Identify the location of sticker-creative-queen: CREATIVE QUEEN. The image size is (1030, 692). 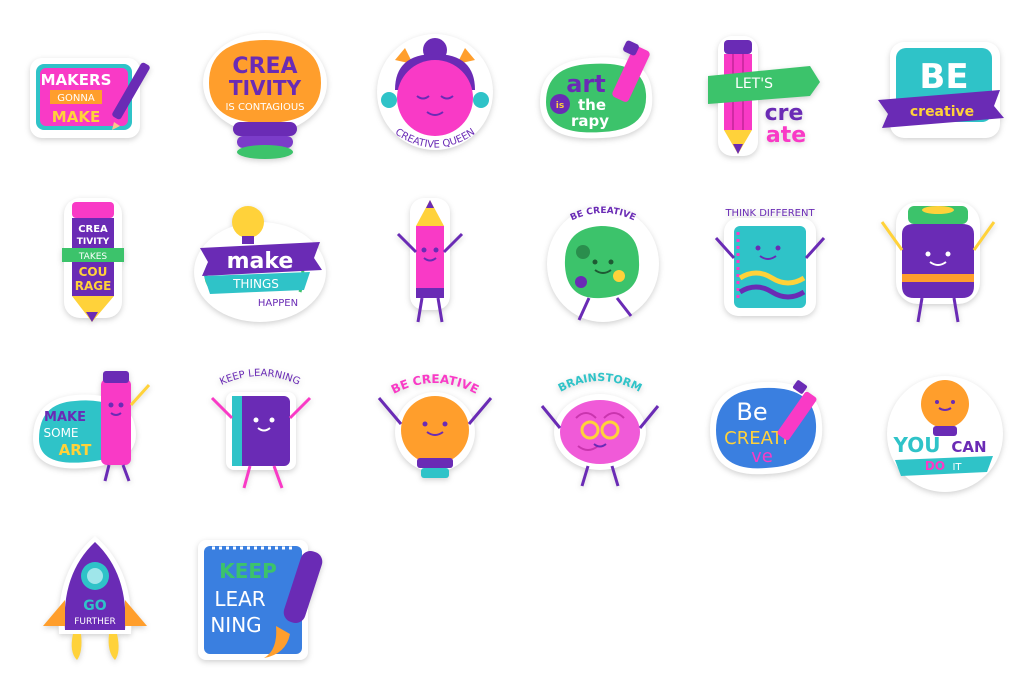
(435, 100).